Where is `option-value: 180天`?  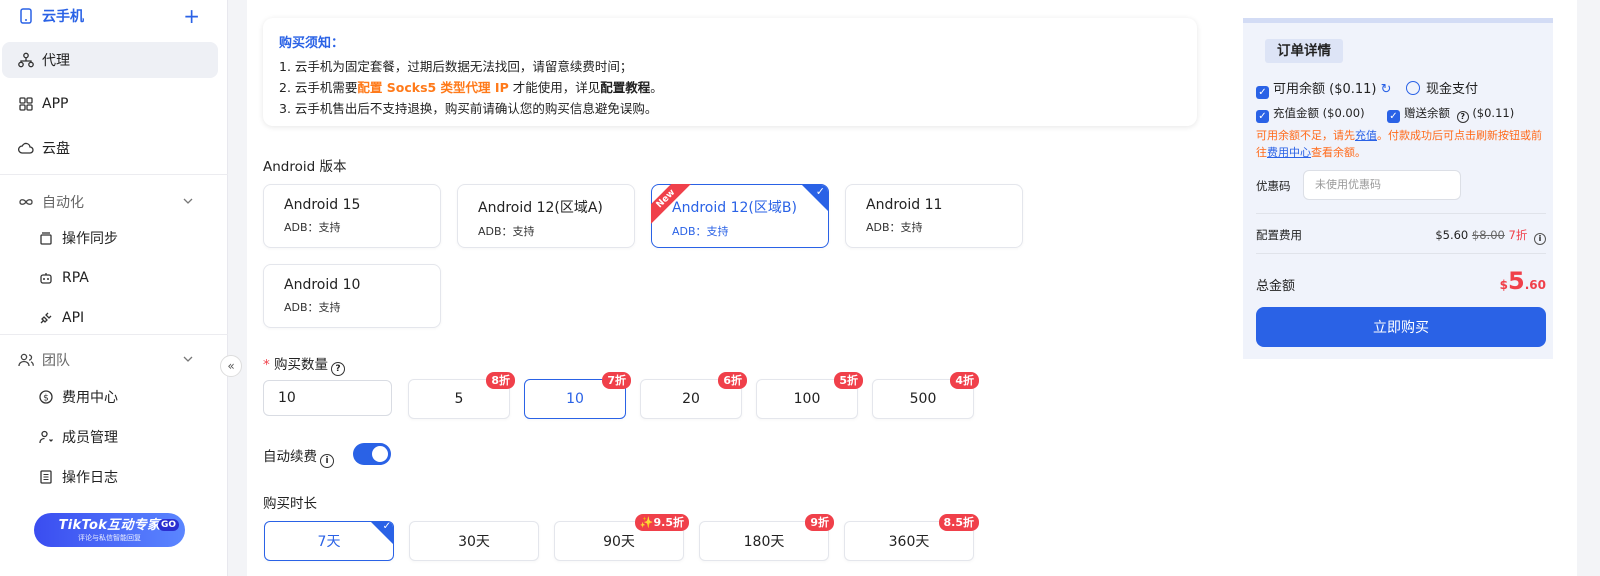
option-value: 180天 is located at coordinates (764, 542).